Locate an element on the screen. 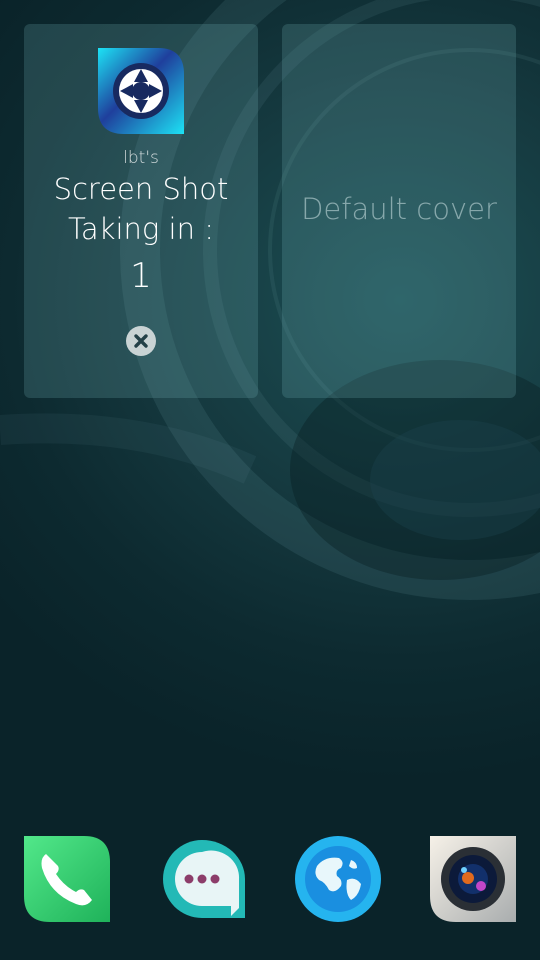  camera-shutter-icon is located at coordinates (141, 91).